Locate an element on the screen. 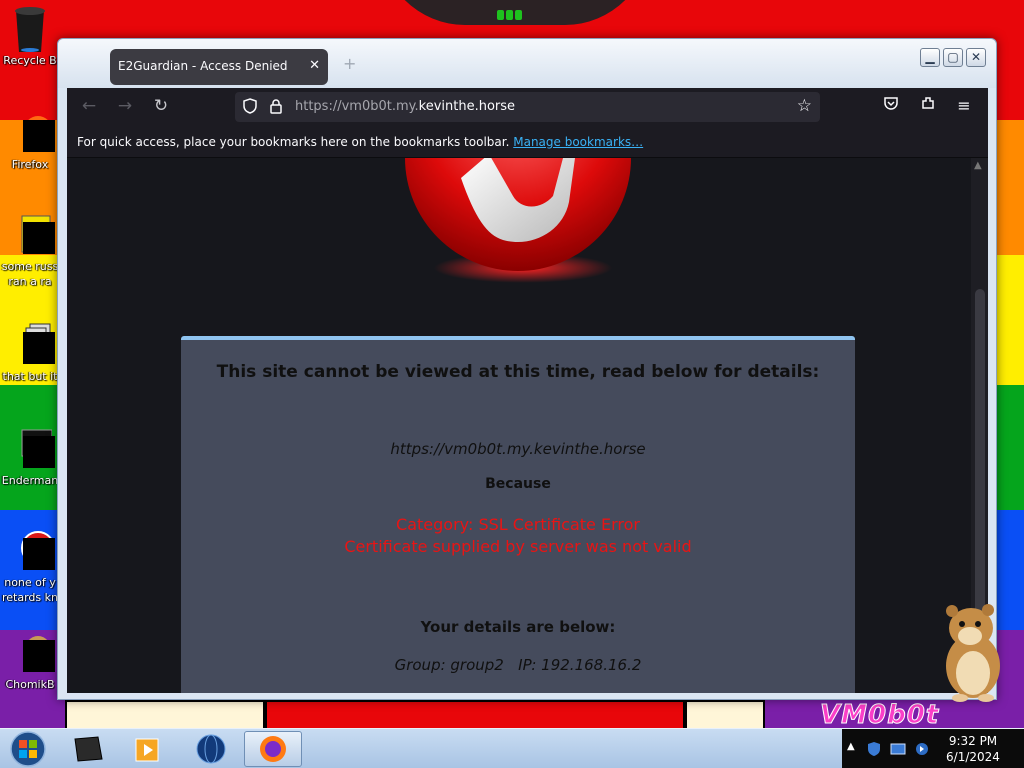  bookmark-star-icon: ☆ is located at coordinates (804, 106).